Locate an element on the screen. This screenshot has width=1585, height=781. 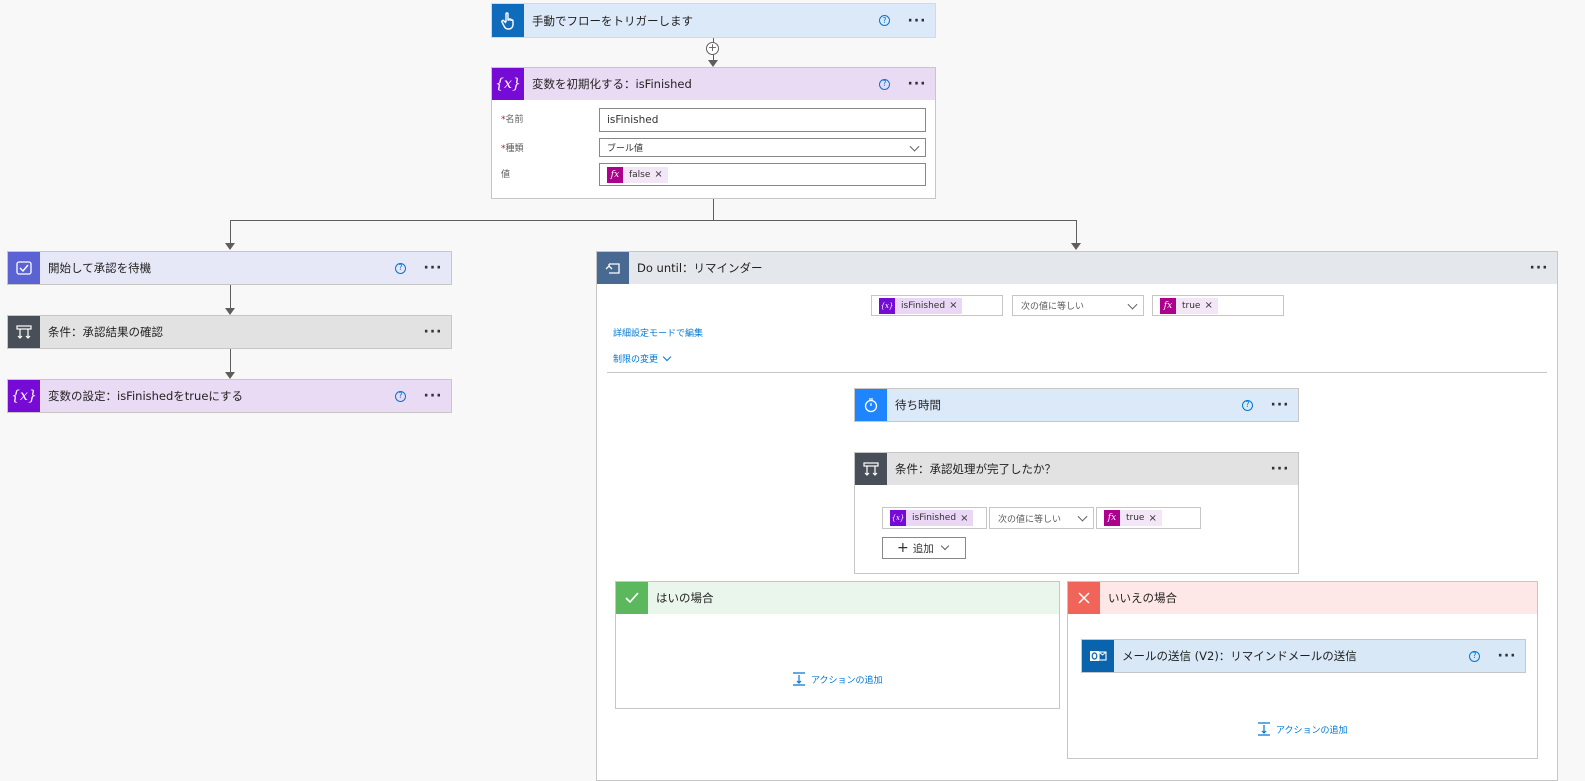
yes-branch-header: はいの場合 is located at coordinates (837, 598).